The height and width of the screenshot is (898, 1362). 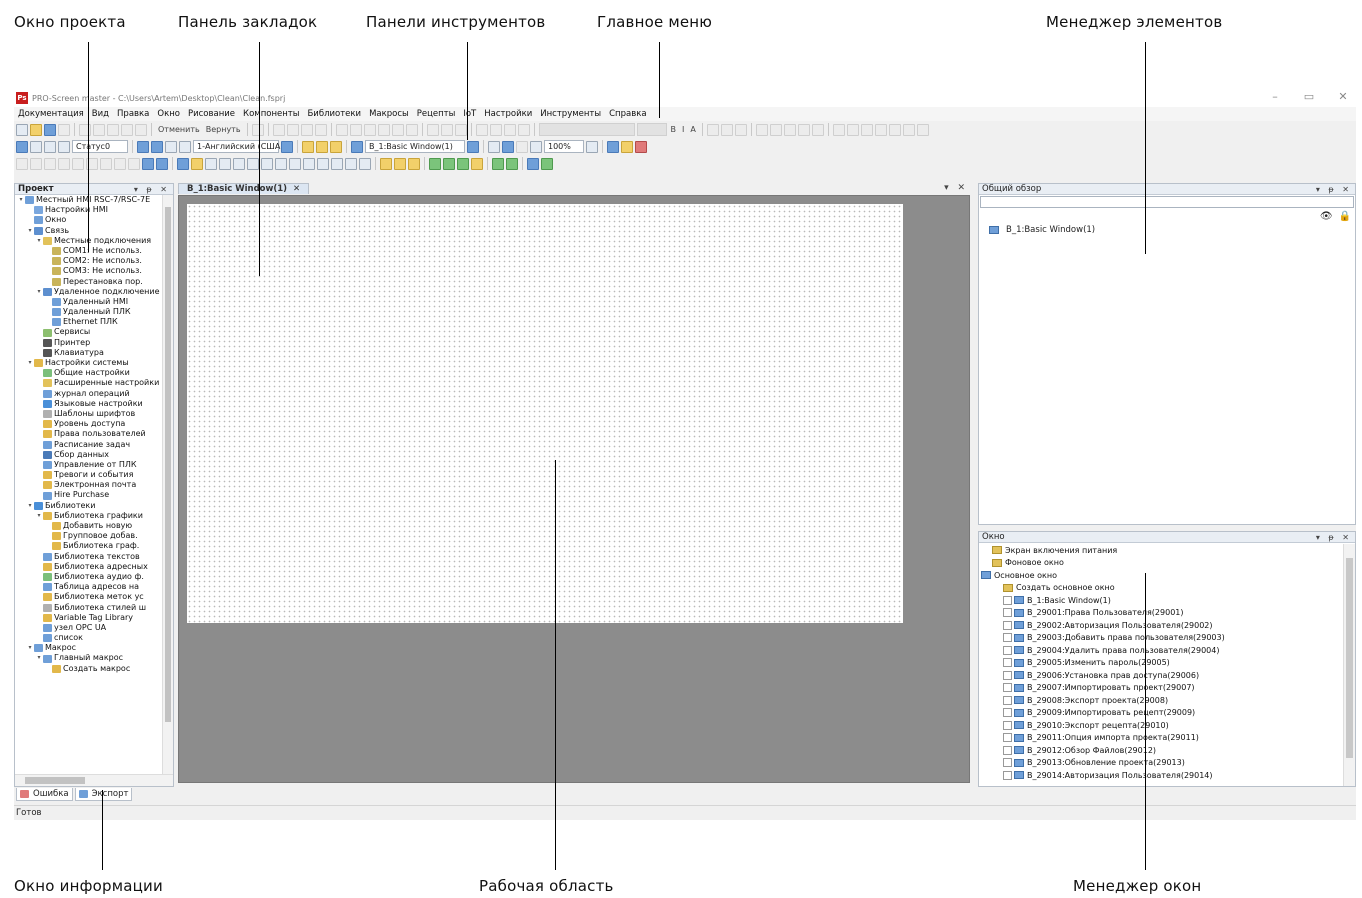 I want to click on layer-3-icon, so click(x=171, y=146).